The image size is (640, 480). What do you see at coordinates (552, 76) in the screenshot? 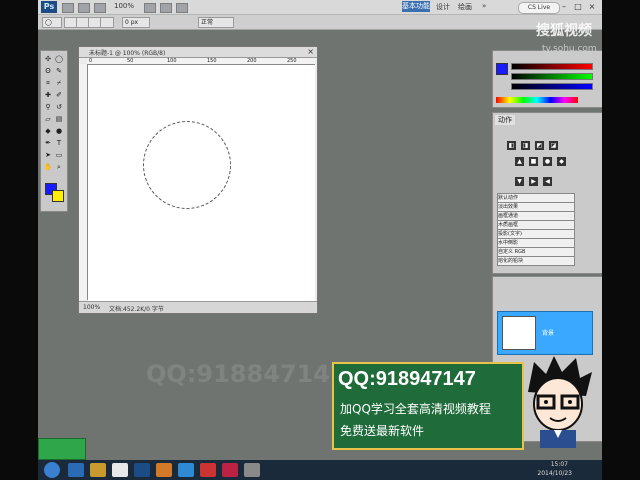
I see `green-slider` at bounding box center [552, 76].